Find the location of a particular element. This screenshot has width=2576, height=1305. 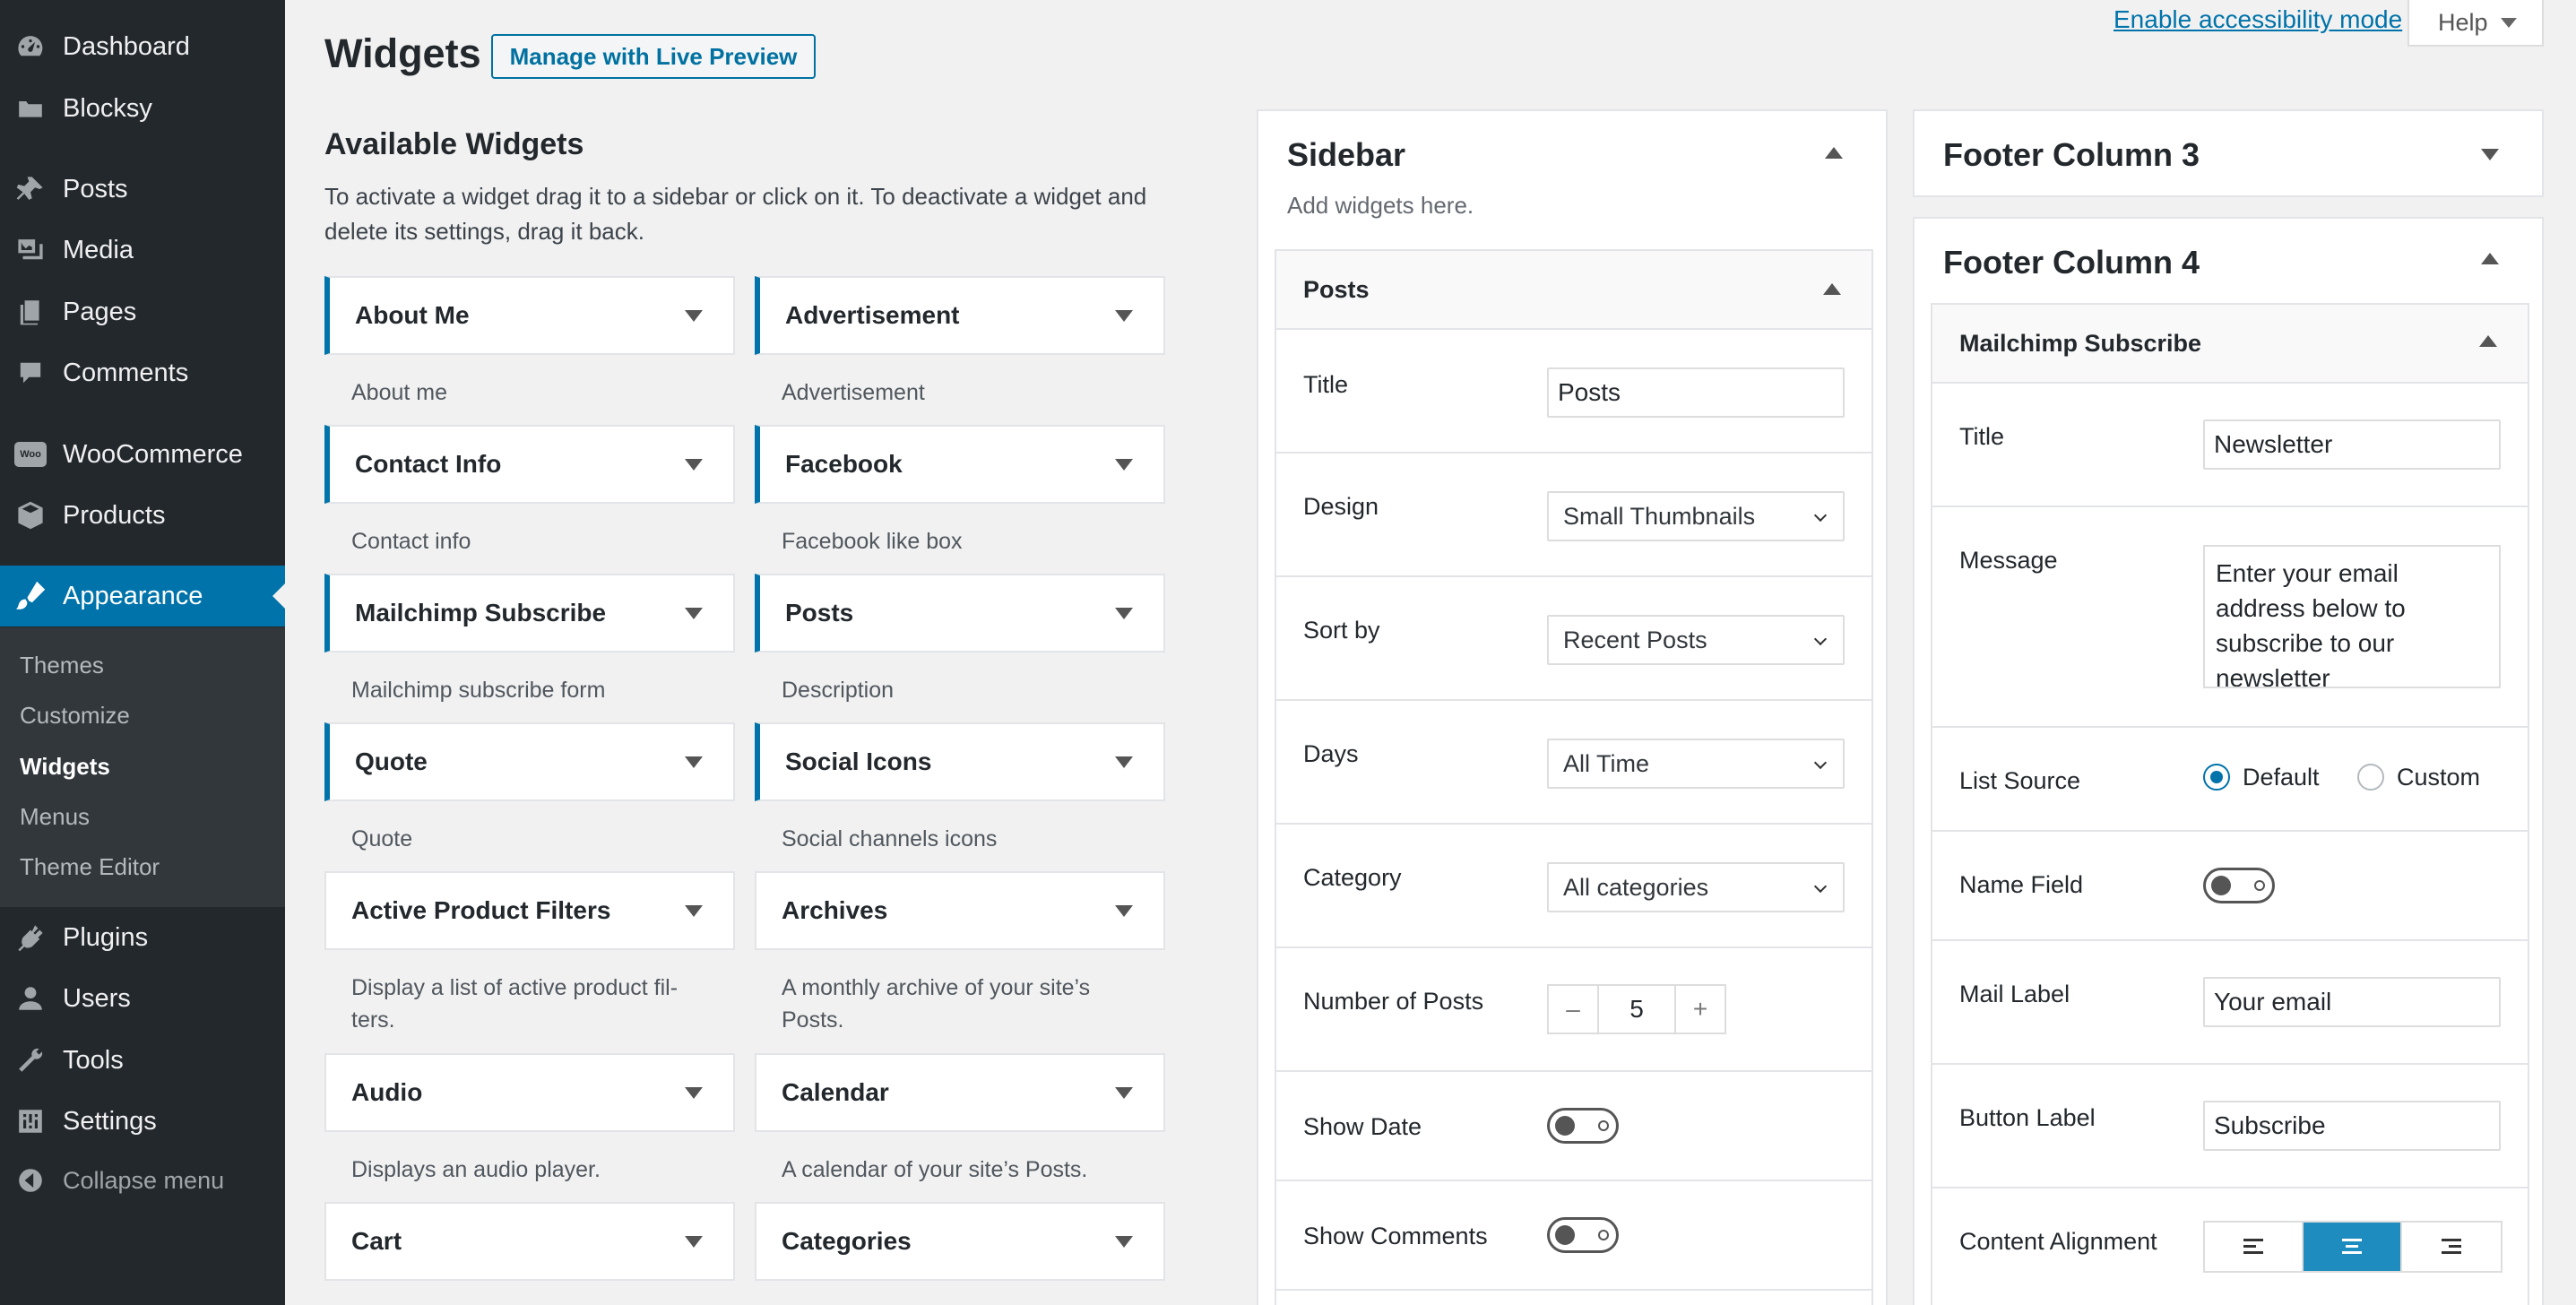

widget-item: Cart is located at coordinates (529, 1241).